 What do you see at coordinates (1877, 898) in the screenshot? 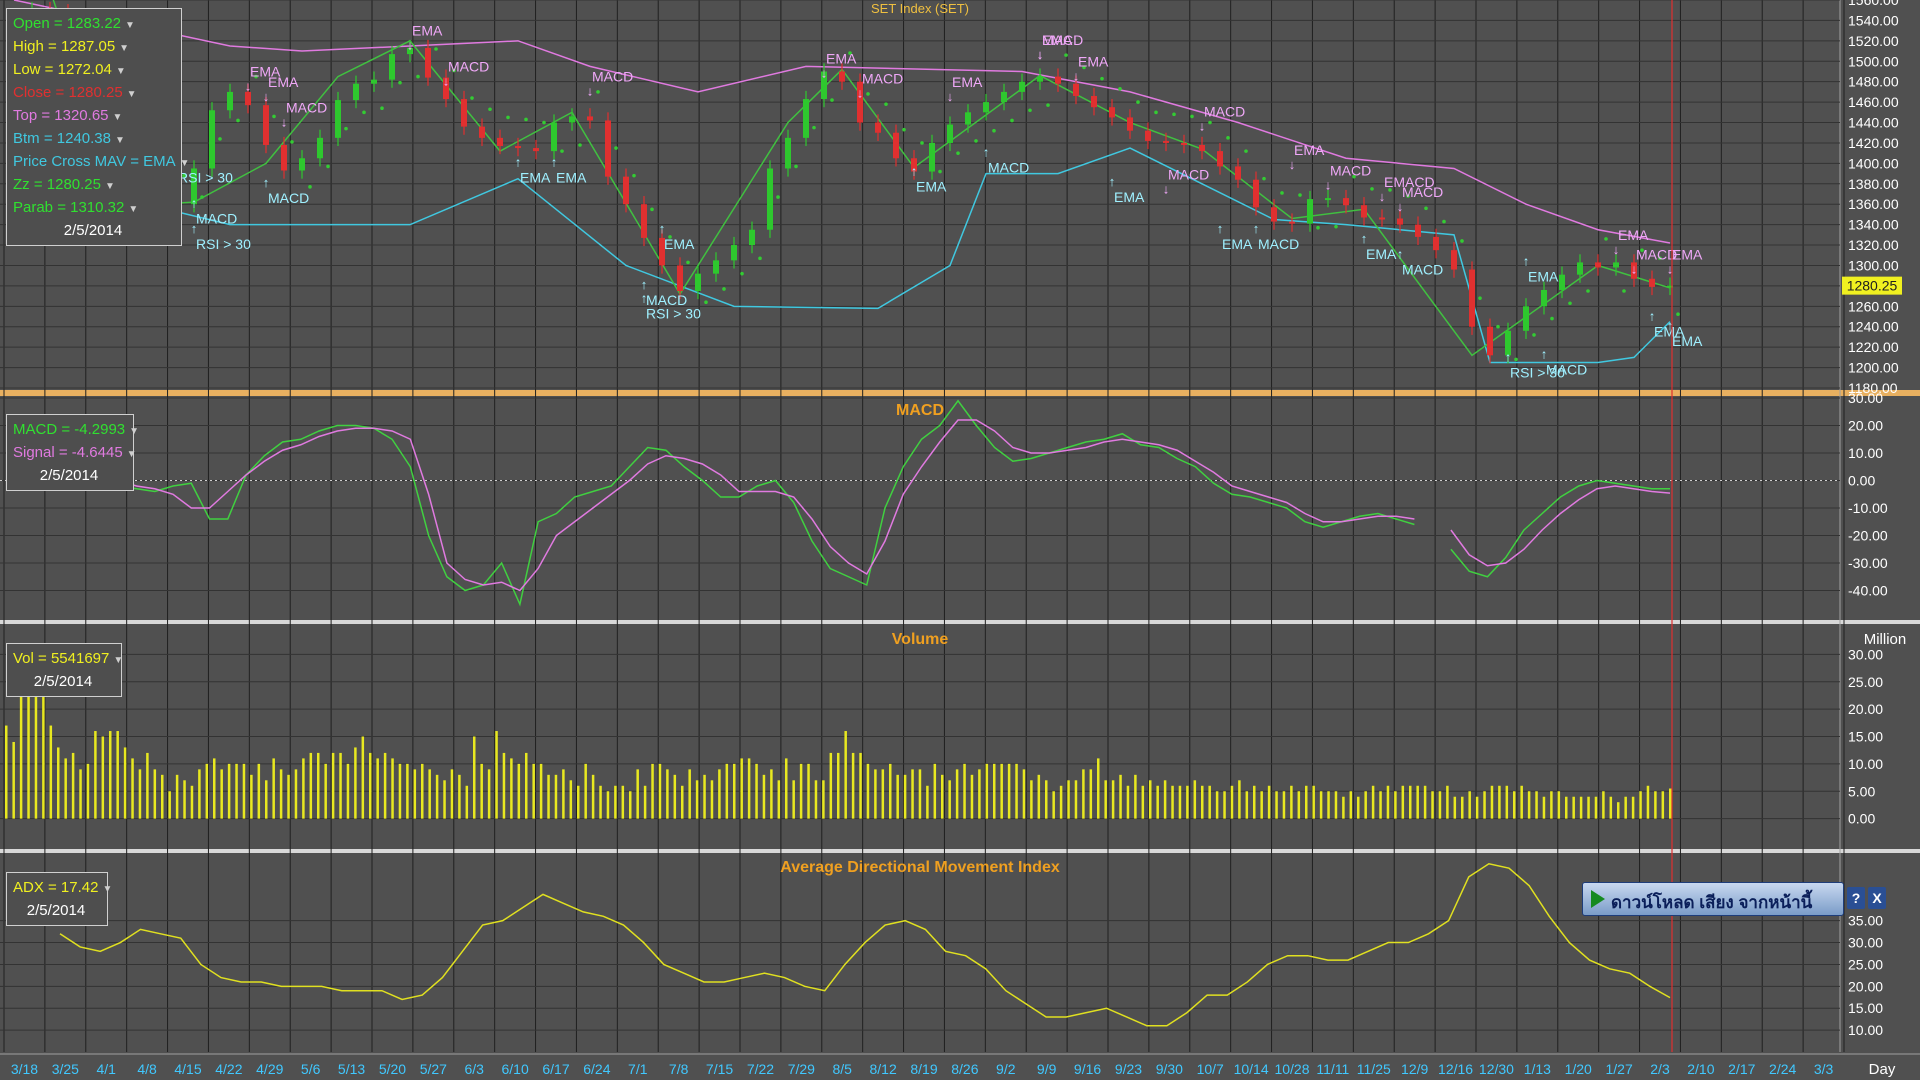
I see `close-button: X` at bounding box center [1877, 898].